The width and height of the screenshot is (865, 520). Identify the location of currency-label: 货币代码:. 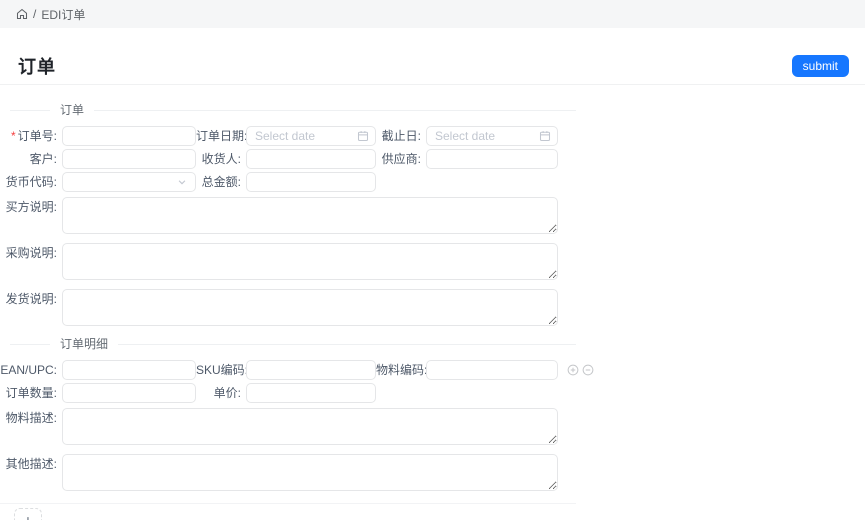
(31, 182).